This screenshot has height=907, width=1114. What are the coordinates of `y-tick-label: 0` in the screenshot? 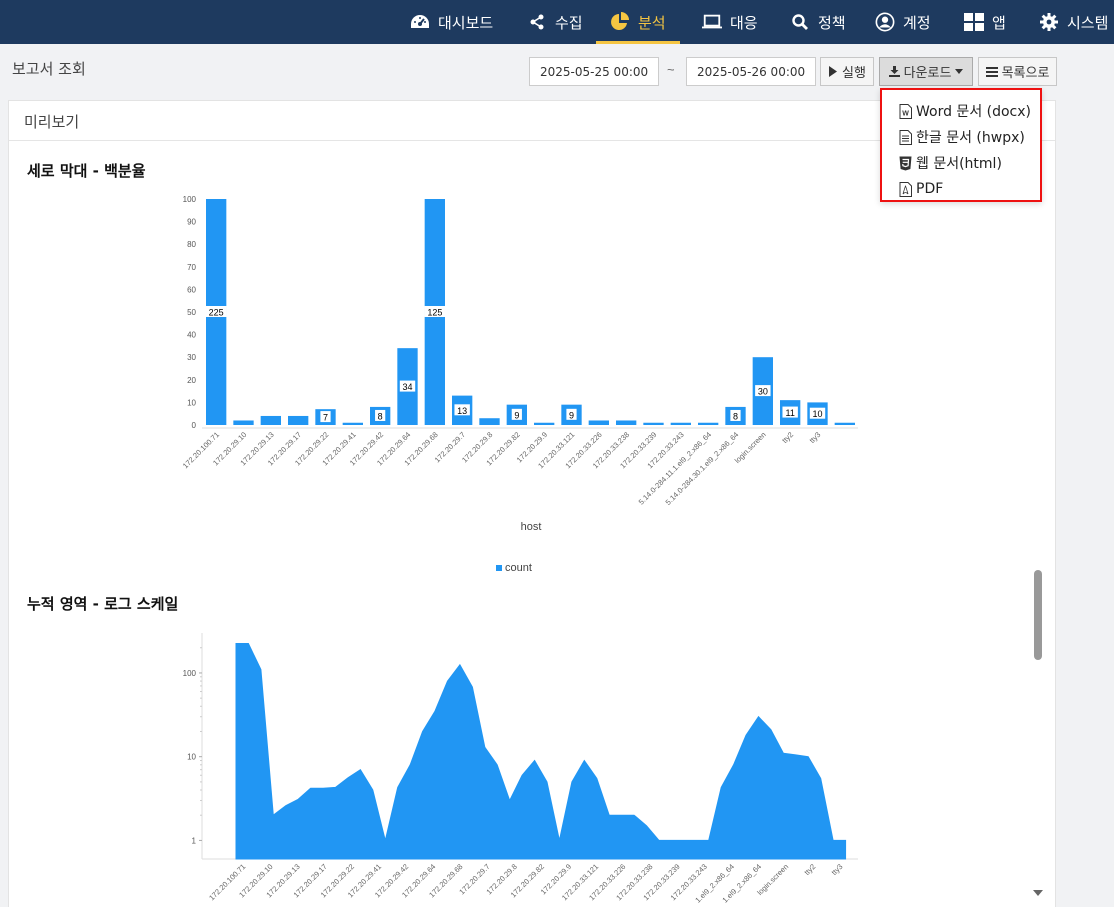 It's located at (194, 425).